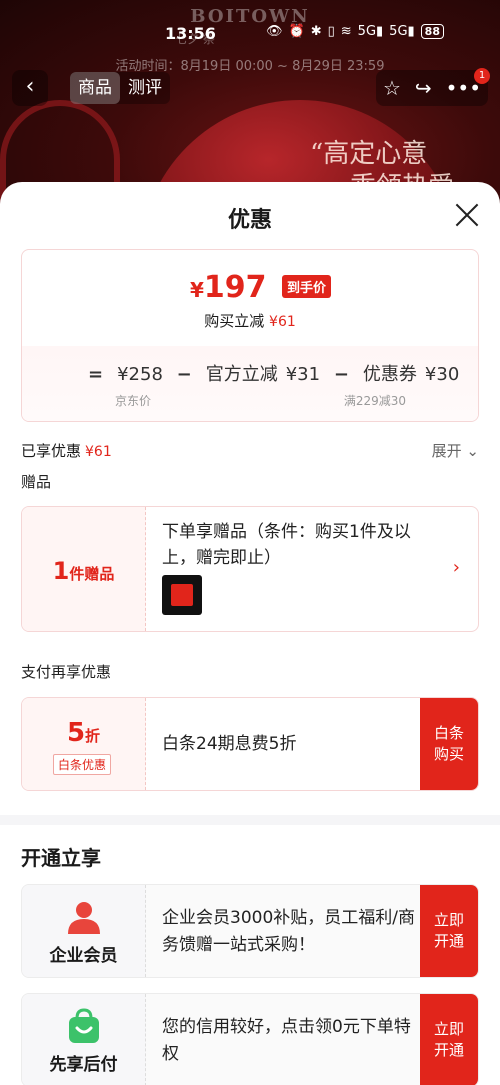  I want to click on enterprise-member-name: 企业会员, so click(83, 956).